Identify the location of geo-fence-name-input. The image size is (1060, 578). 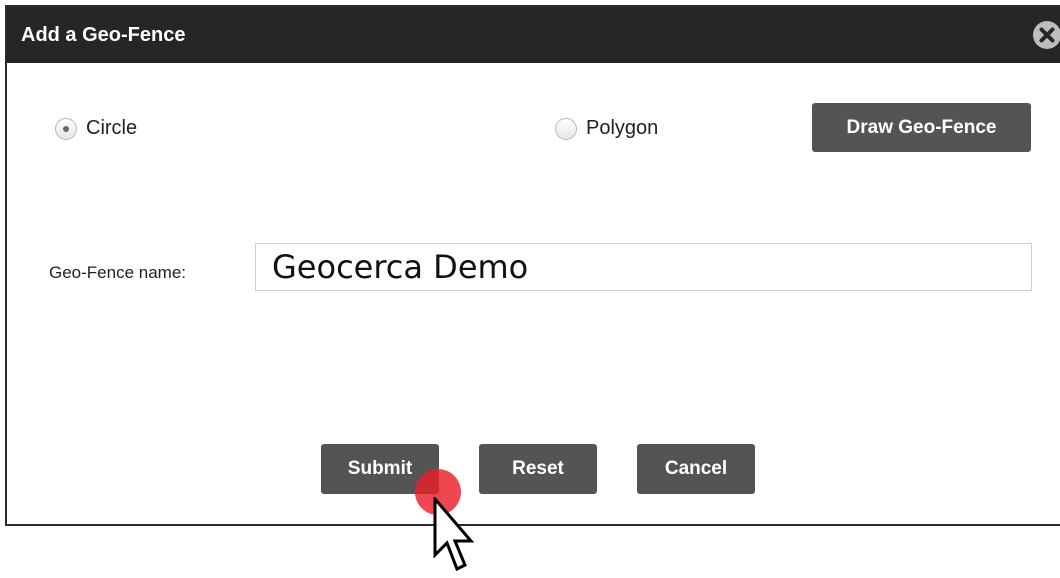
(643, 267).